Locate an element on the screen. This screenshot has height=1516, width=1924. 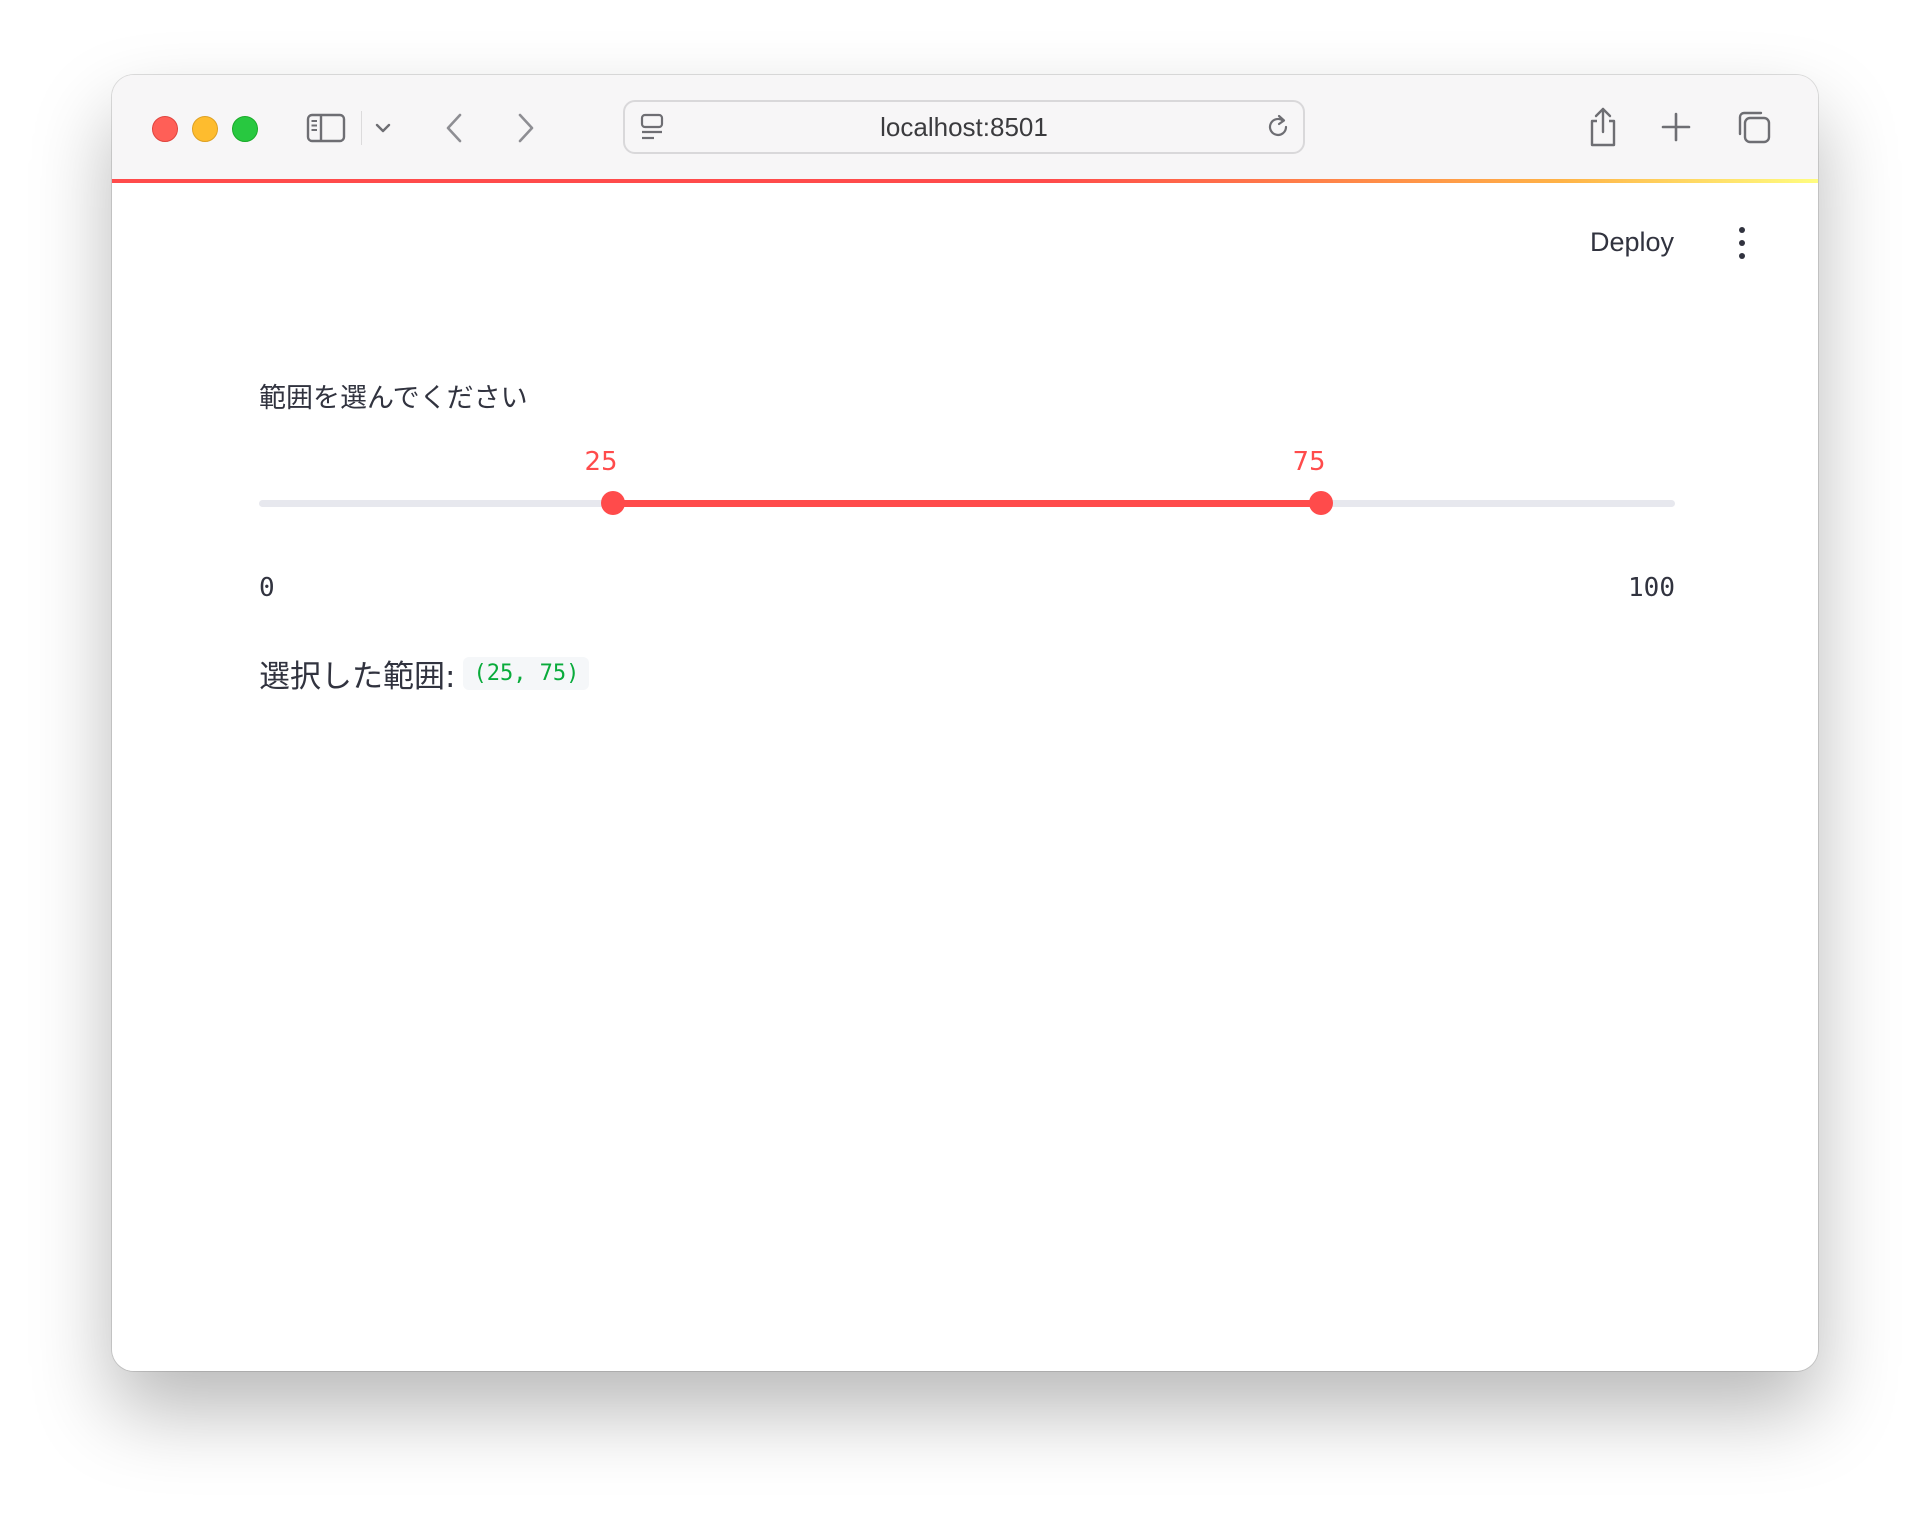
sidebar-toggle-icon is located at coordinates (326, 128).